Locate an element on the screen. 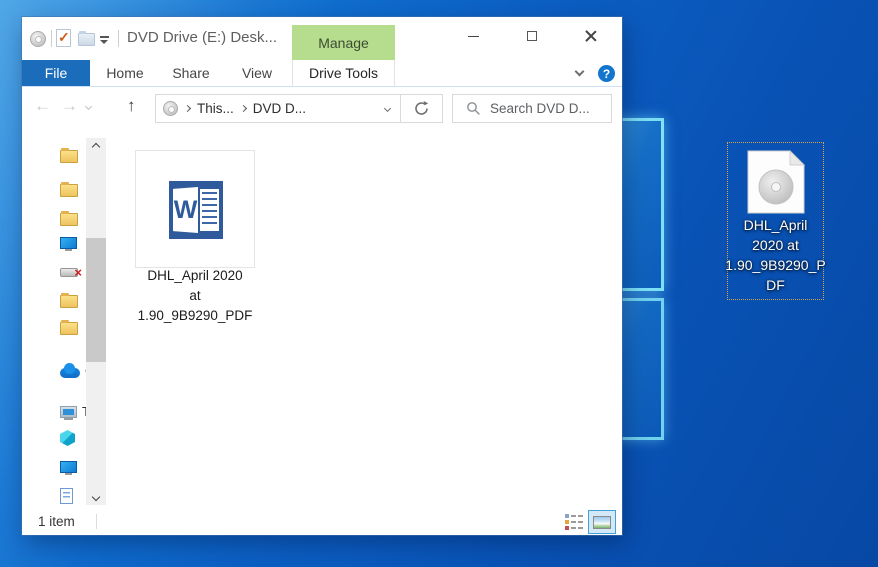 Image resolution: width=878 pixels, height=567 pixels. thumbnails-view-button is located at coordinates (602, 522).